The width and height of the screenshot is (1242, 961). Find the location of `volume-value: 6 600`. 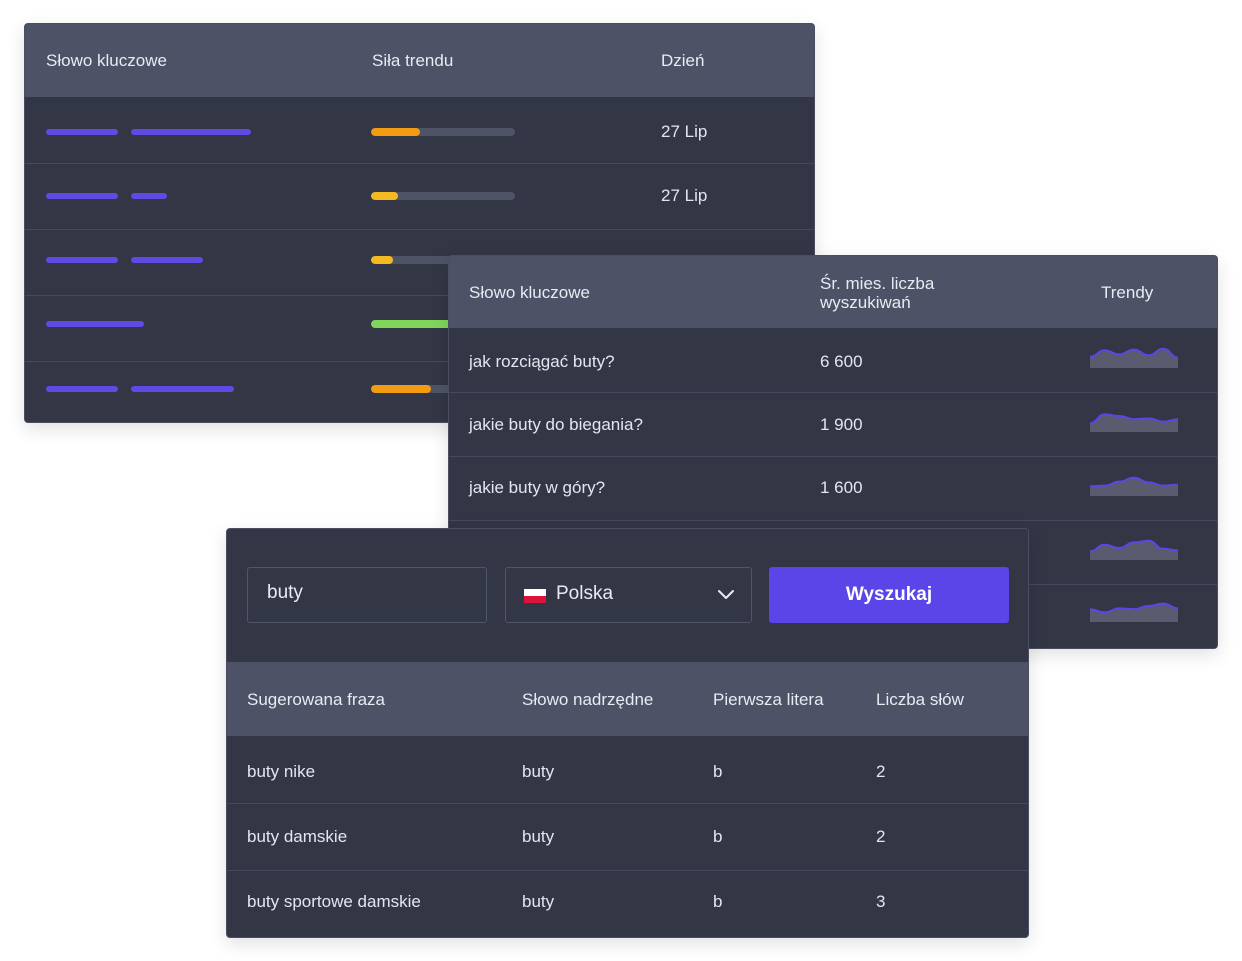

volume-value: 6 600 is located at coordinates (841, 361).